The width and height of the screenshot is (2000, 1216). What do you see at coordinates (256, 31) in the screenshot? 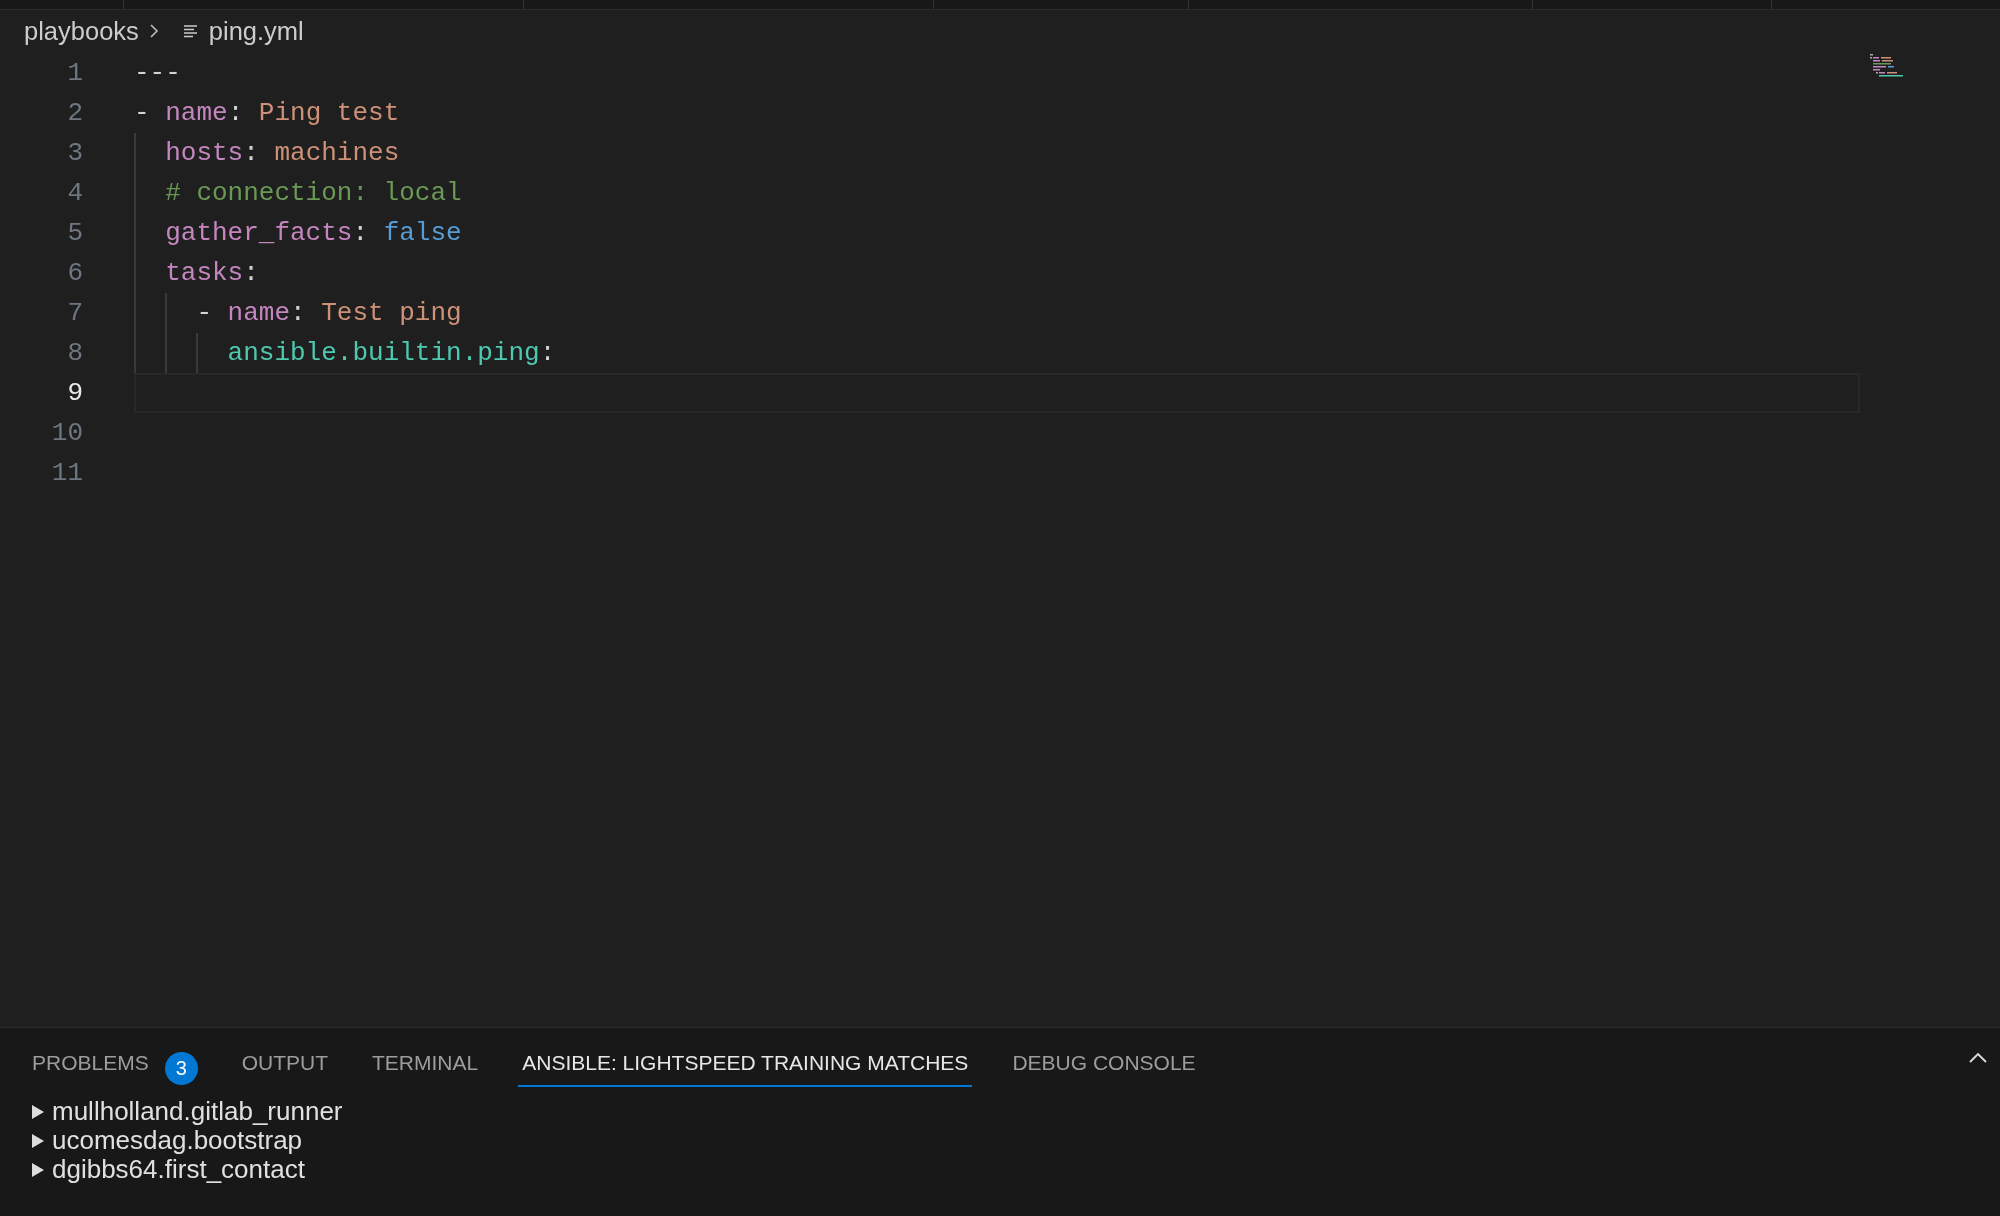
I see `breadcrumb-file: ping.yml` at bounding box center [256, 31].